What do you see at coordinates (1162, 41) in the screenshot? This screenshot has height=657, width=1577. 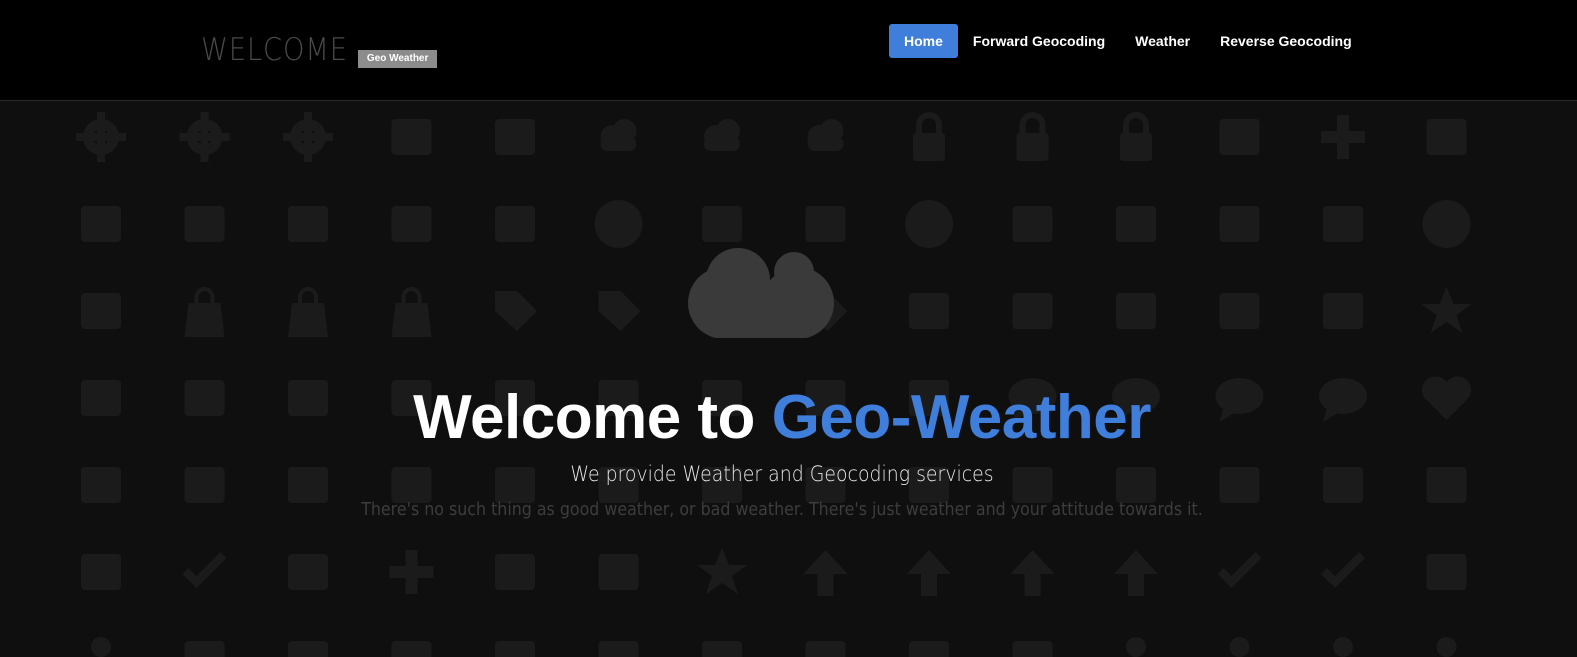 I see `nav-weather: Weather` at bounding box center [1162, 41].